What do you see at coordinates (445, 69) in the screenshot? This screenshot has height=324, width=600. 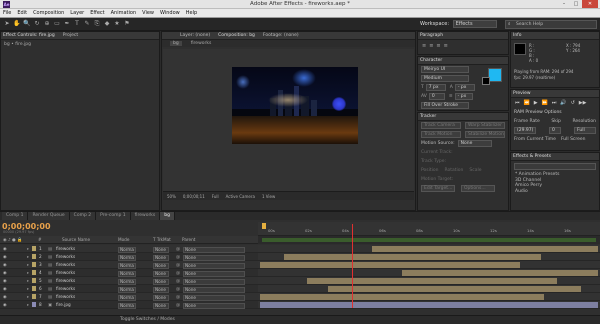 I see `font-family-dropdown: Meiryo UI` at bounding box center [445, 69].